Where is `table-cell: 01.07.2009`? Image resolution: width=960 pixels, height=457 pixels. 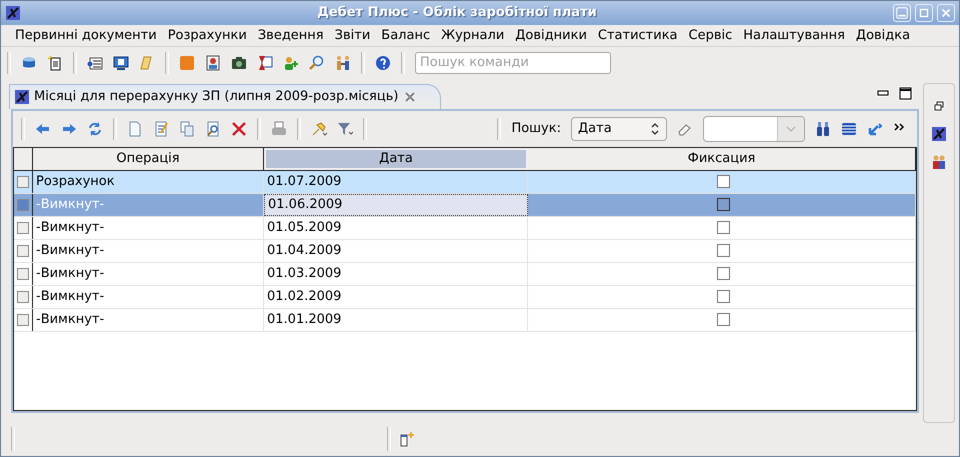
table-cell: 01.07.2009 is located at coordinates (396, 181).